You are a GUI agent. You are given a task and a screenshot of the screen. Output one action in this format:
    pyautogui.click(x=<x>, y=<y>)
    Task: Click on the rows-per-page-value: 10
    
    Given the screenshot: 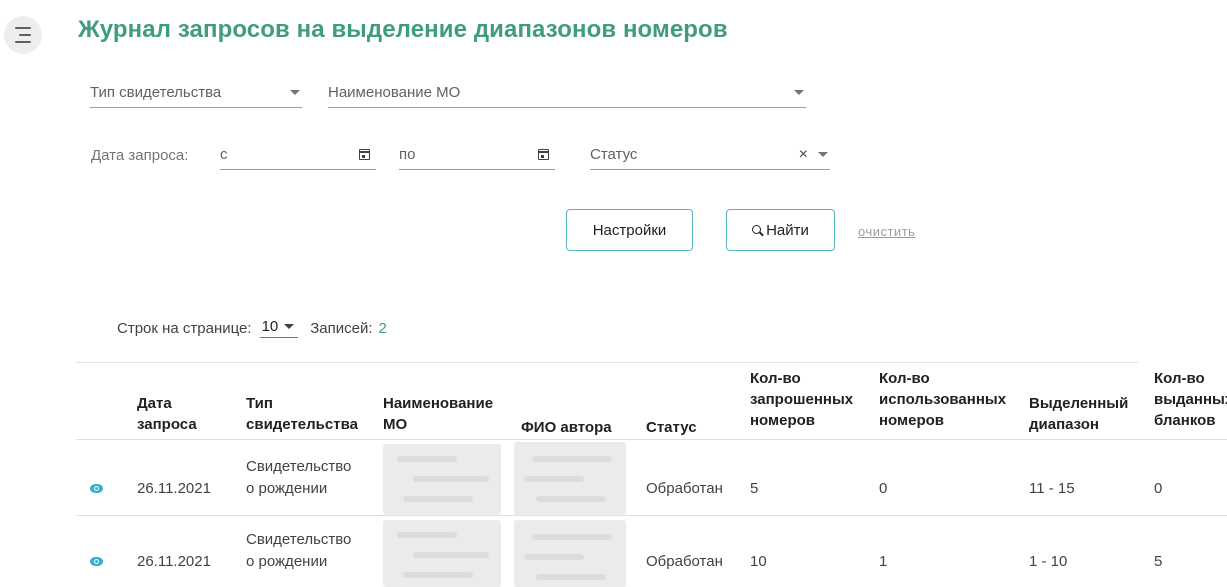 What is the action you would take?
    pyautogui.click(x=270, y=326)
    